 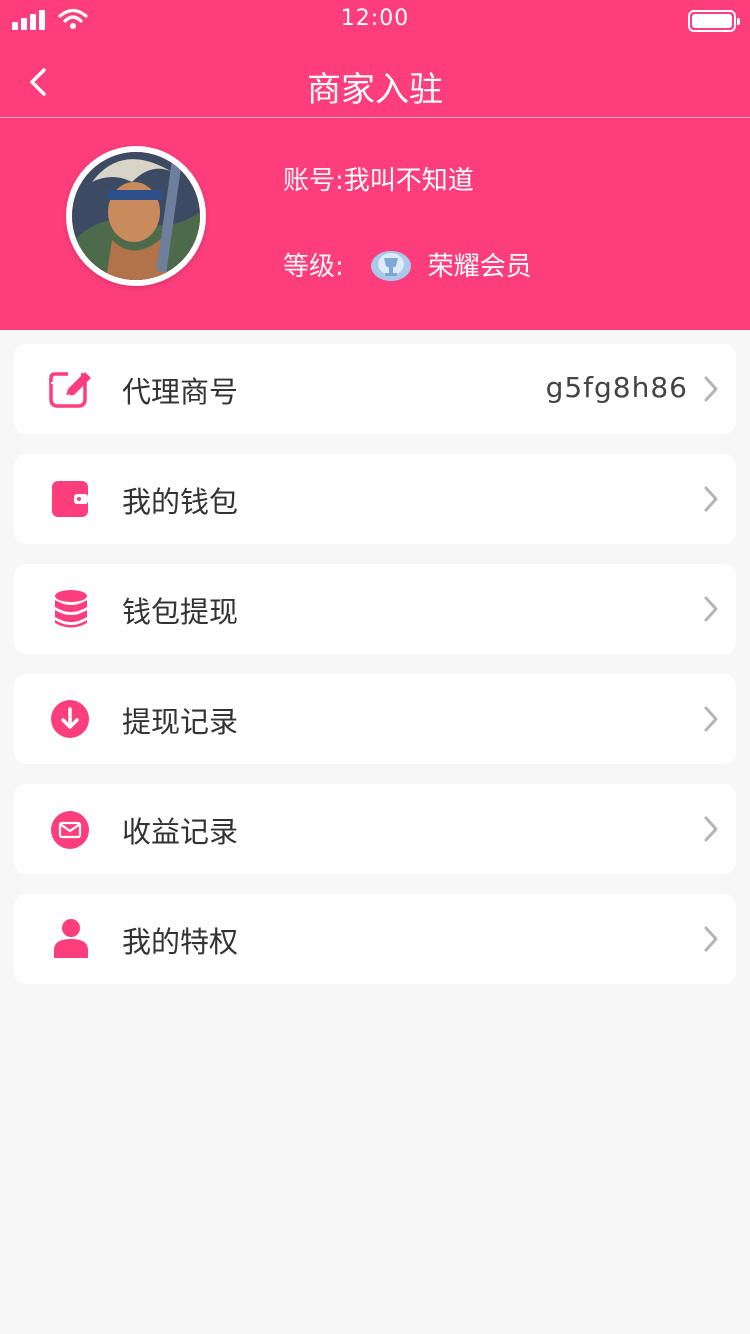 What do you see at coordinates (616, 387) in the screenshot?
I see `agent-number-value: g5fg8h86` at bounding box center [616, 387].